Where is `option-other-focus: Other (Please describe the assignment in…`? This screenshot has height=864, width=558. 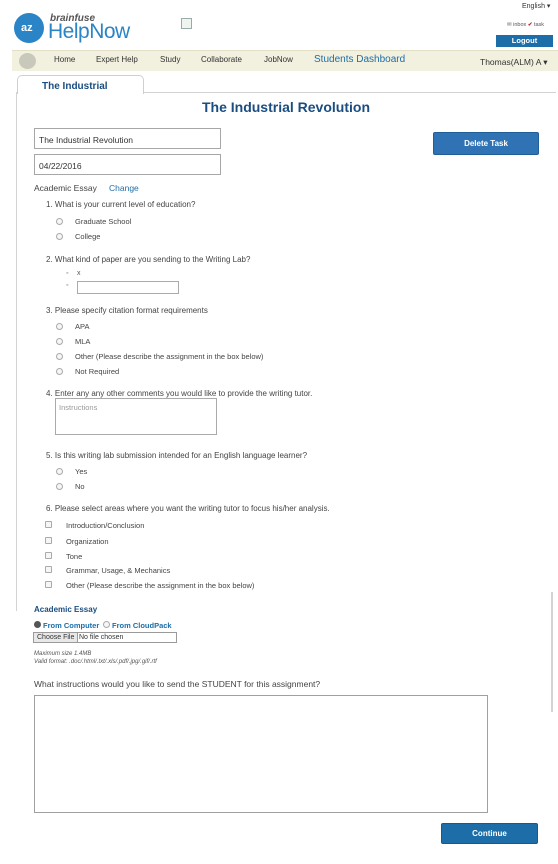 option-other-focus: Other (Please describe the assignment in… is located at coordinates (160, 585).